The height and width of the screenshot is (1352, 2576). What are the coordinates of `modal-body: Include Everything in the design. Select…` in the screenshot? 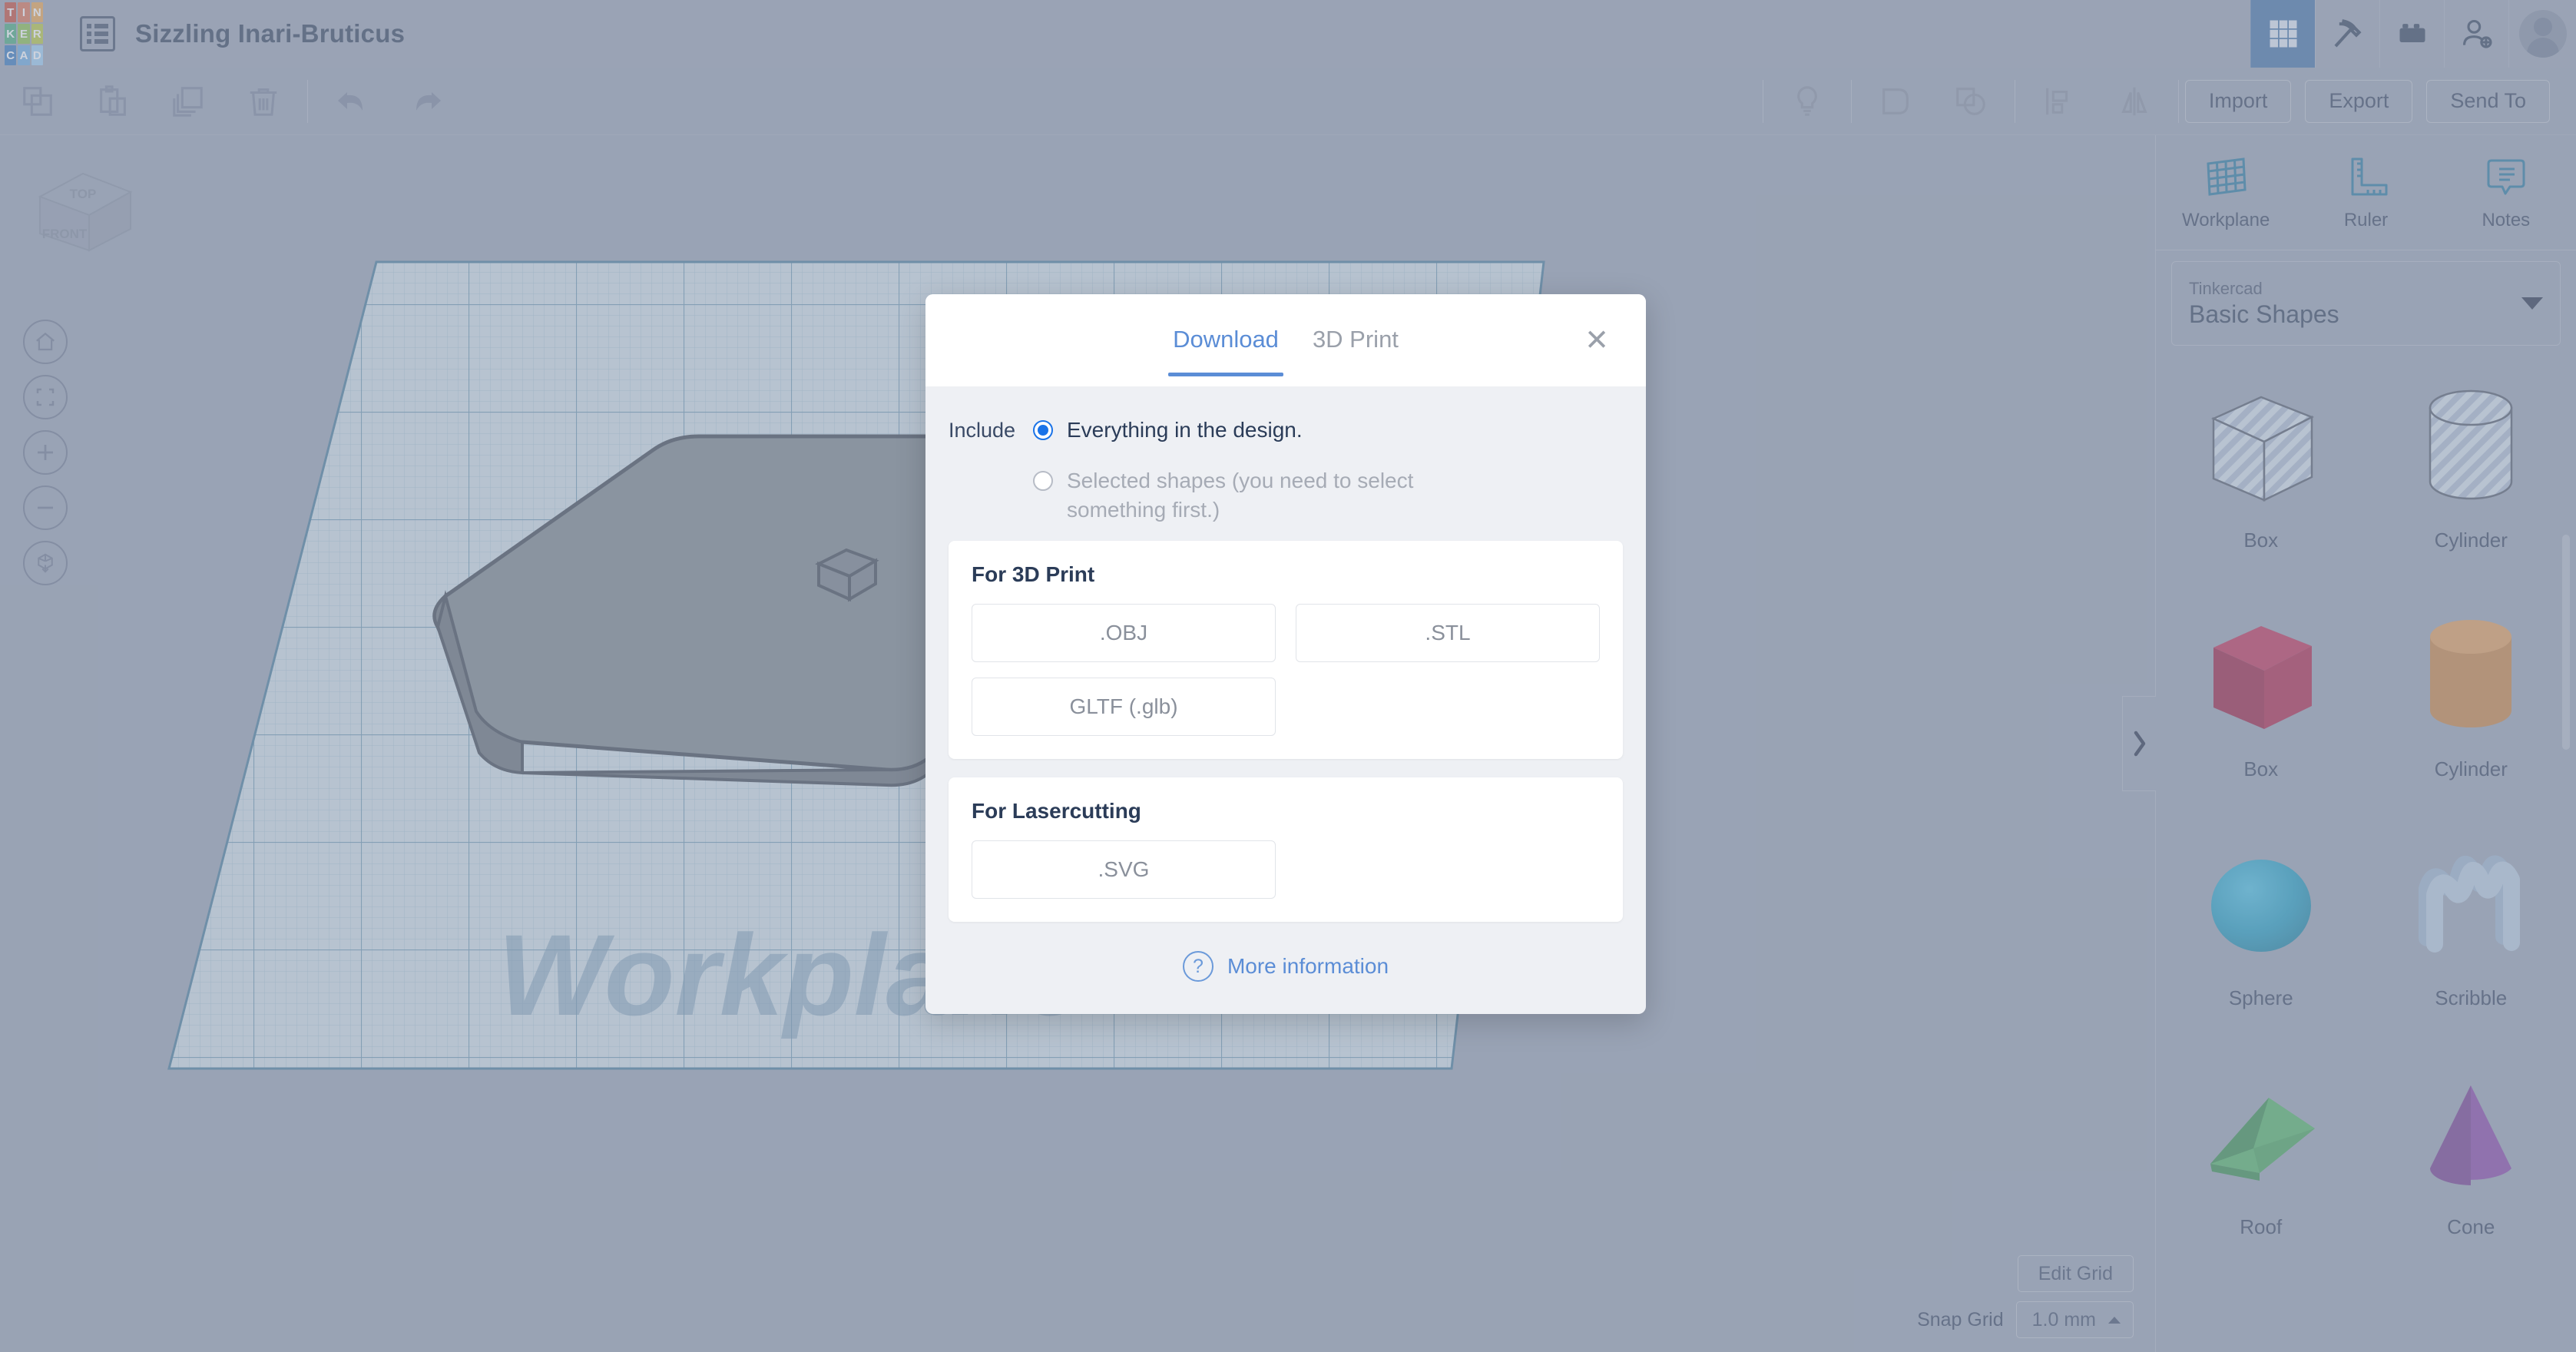 It's located at (1285, 700).